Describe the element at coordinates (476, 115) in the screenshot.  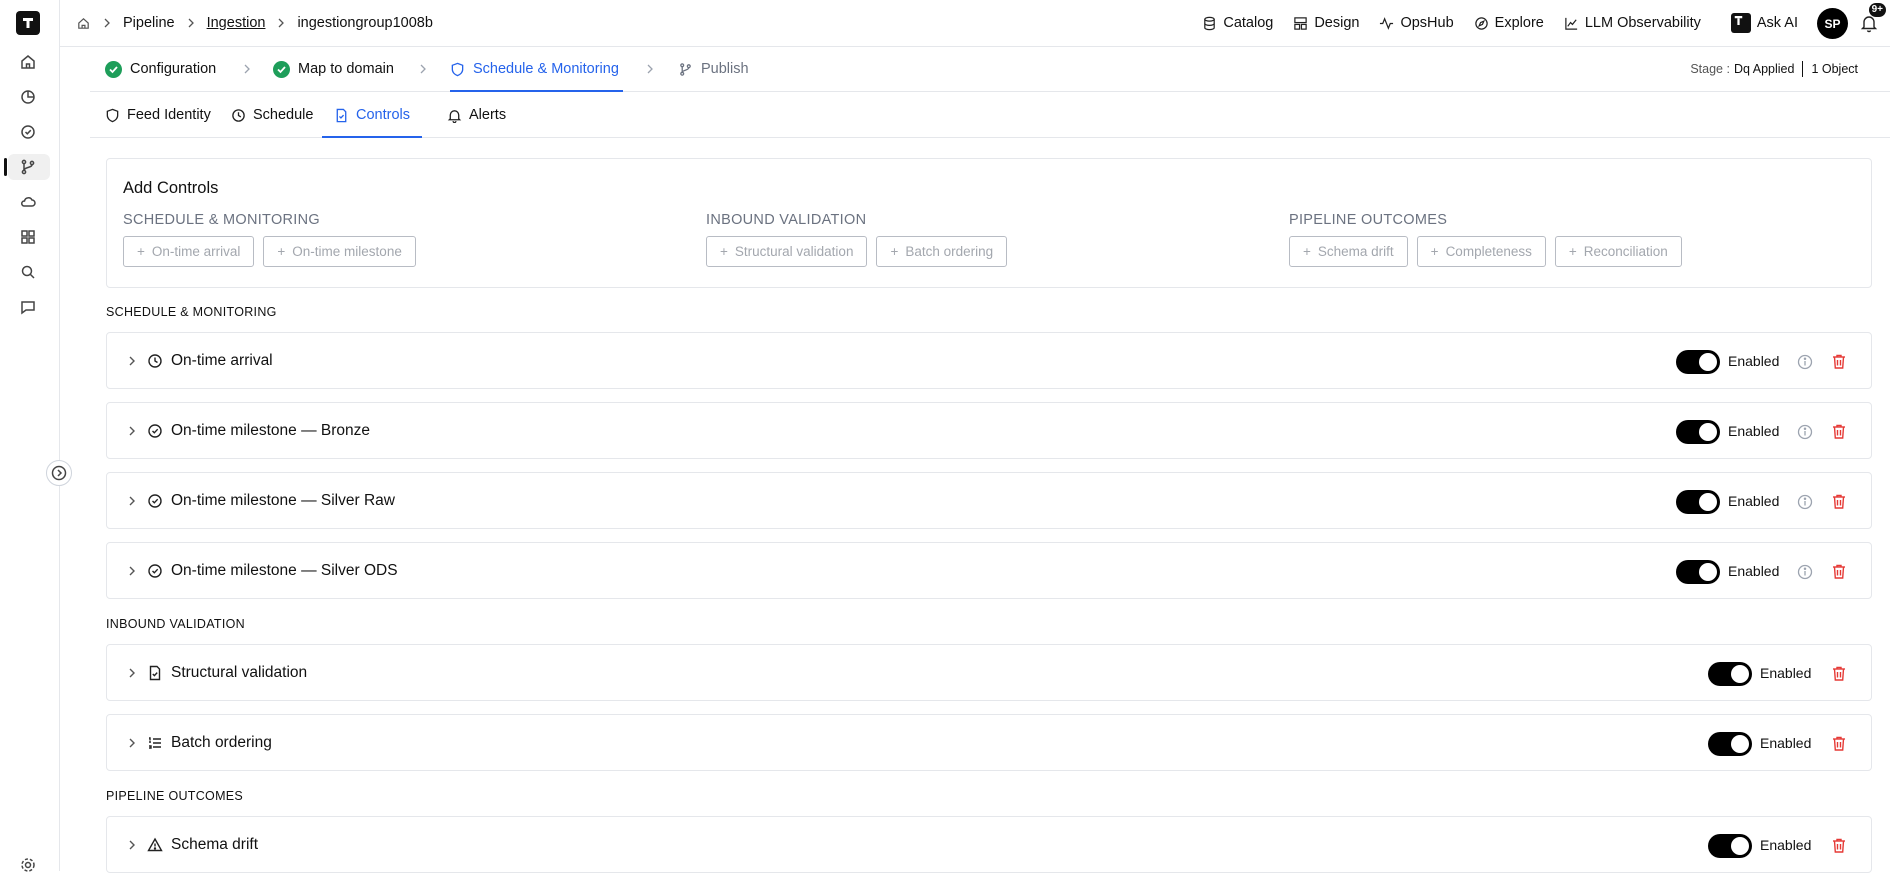
I see `tab-alerts: Alerts` at that location.